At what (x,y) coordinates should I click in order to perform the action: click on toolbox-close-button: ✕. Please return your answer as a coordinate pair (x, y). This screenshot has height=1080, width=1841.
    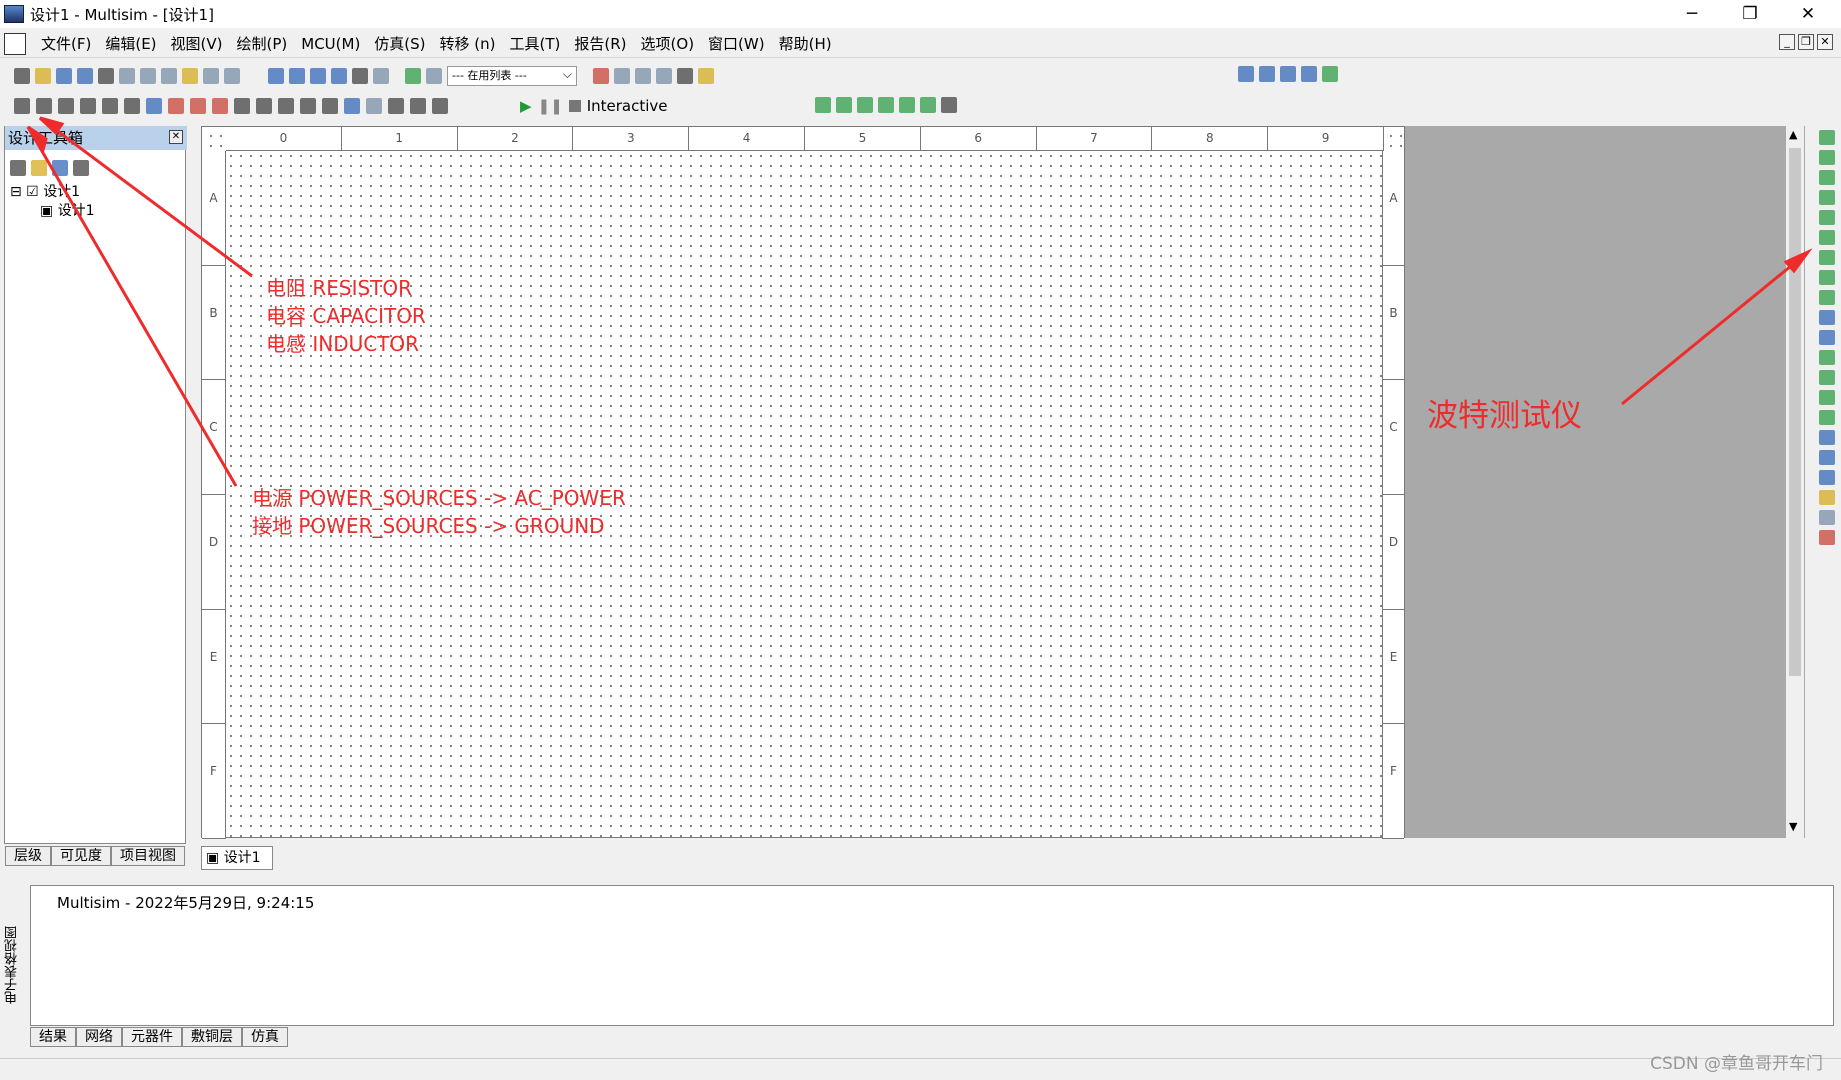
    Looking at the image, I should click on (176, 137).